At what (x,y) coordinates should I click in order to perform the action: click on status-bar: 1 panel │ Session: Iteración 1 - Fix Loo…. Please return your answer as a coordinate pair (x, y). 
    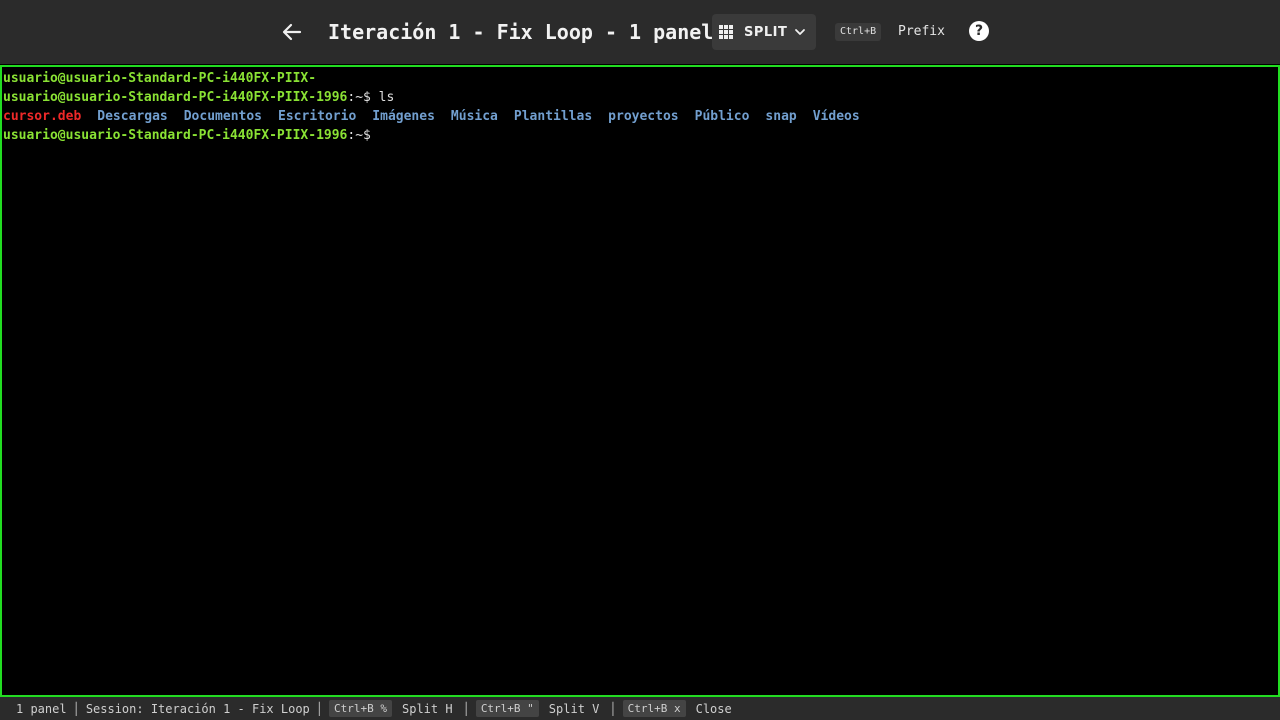
    Looking at the image, I should click on (640, 708).